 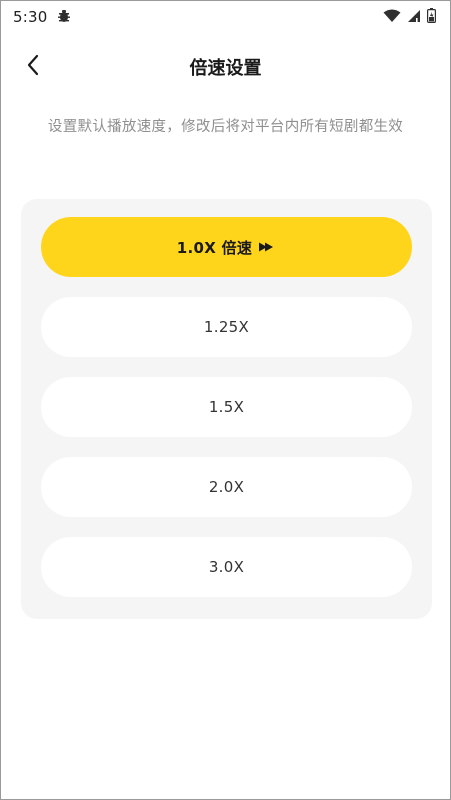 I want to click on speed-option-2x: 2.0X, so click(x=226, y=487).